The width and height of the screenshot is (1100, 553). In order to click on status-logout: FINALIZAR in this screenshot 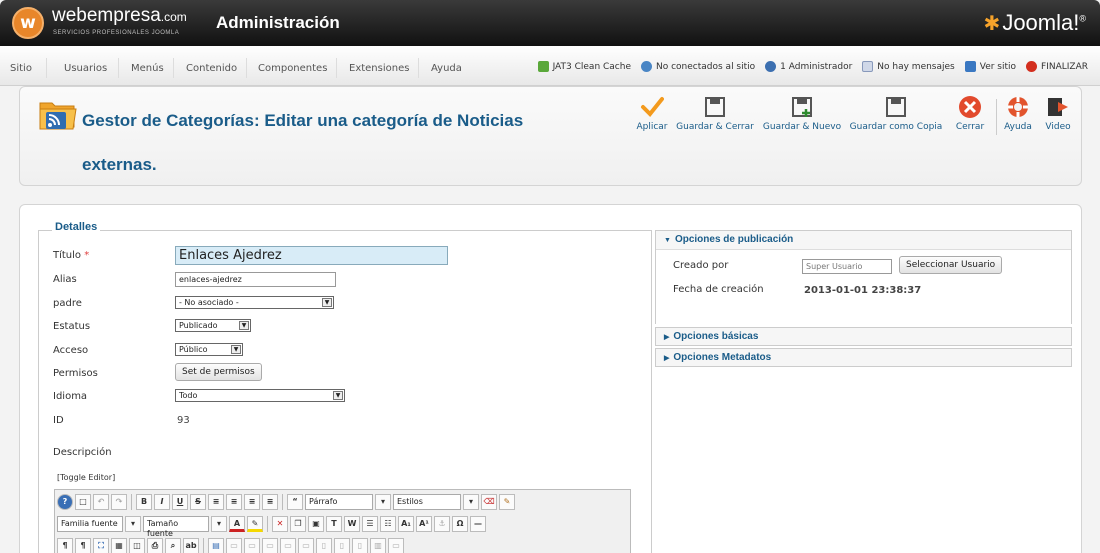, I will do `click(1057, 66)`.